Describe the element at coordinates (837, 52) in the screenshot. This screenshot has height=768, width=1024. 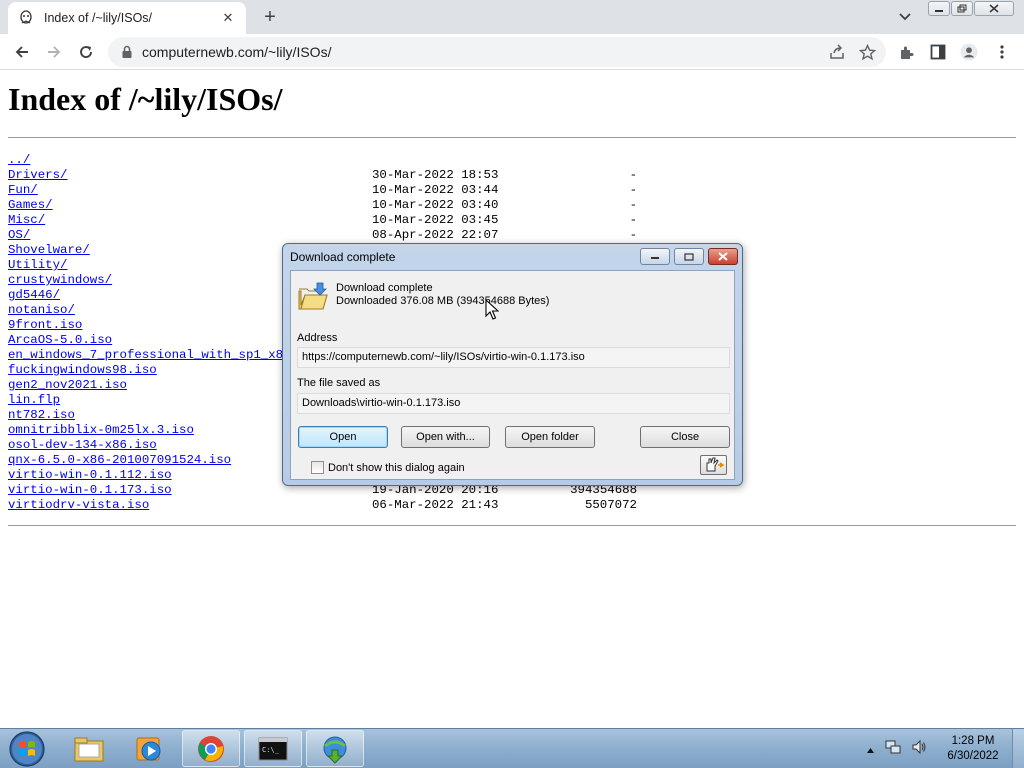
I see `share-icon` at that location.